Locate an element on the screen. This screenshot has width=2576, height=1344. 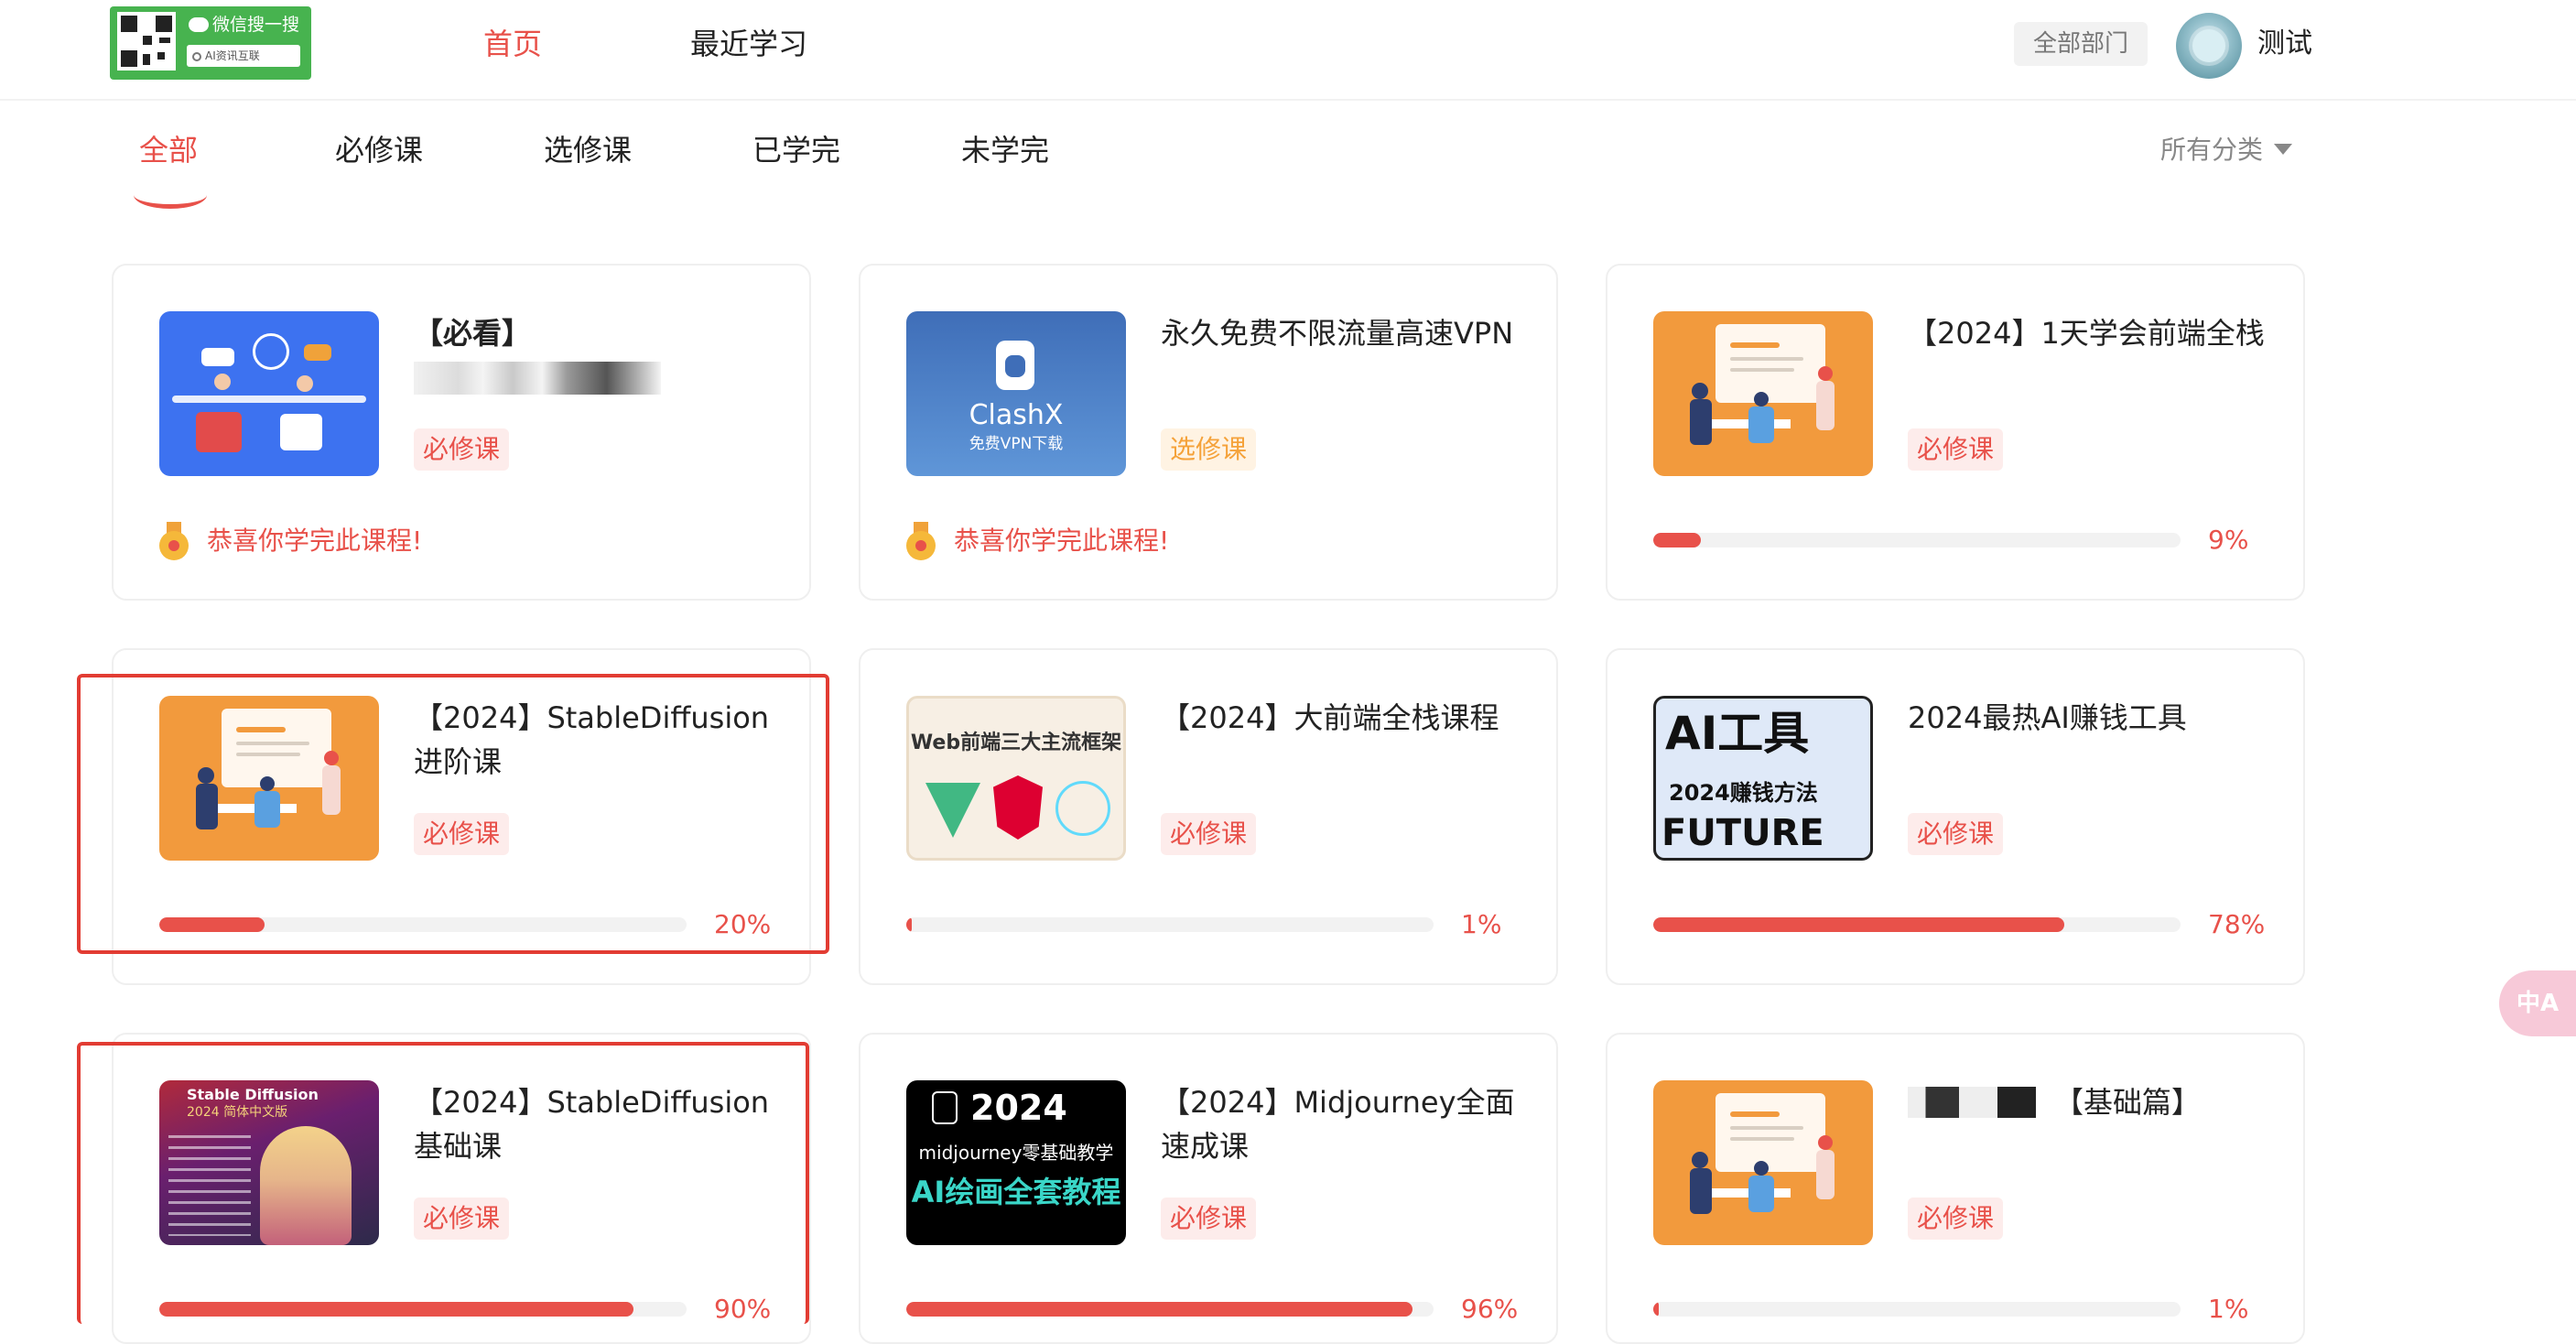
course-title: 2024最热AI赚钱工具 is located at coordinates (2048, 717).